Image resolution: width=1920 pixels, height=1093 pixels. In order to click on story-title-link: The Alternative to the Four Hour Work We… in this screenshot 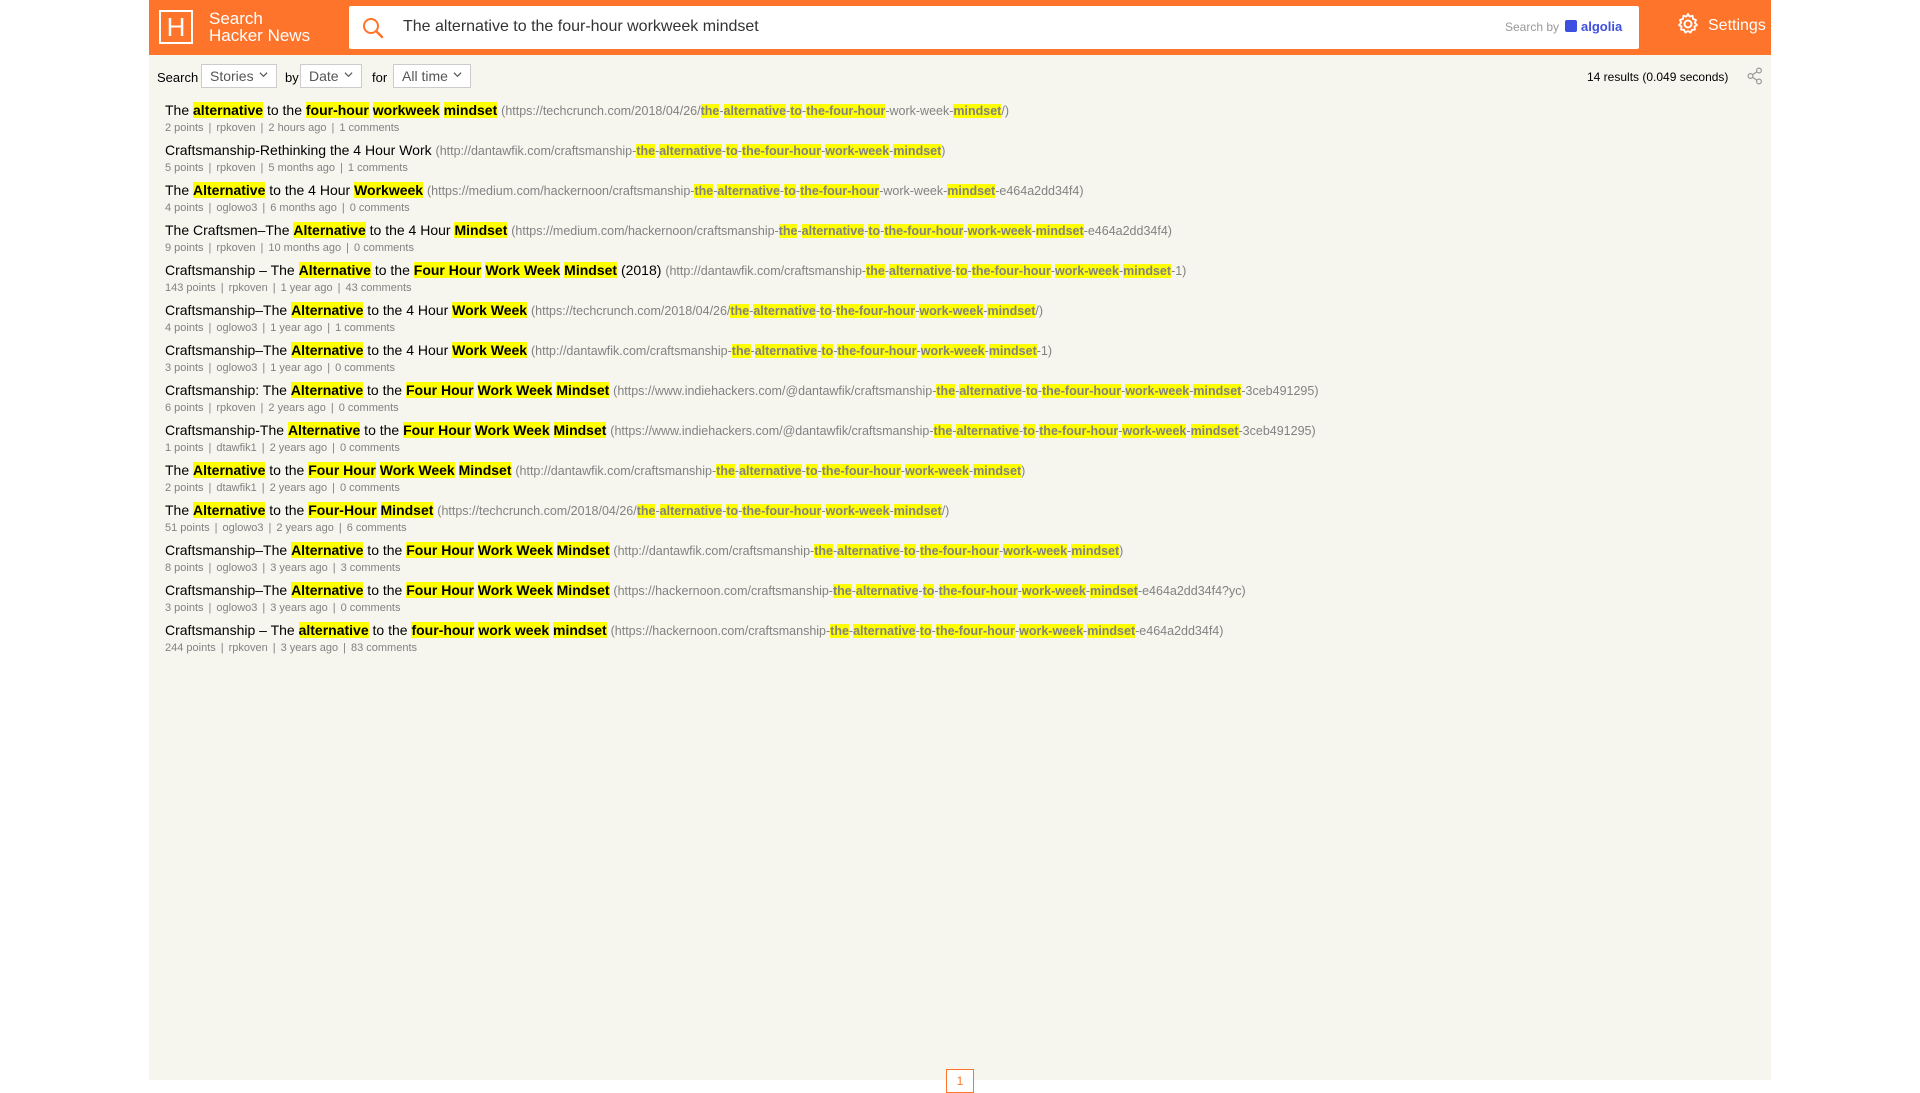, I will do `click(338, 470)`.